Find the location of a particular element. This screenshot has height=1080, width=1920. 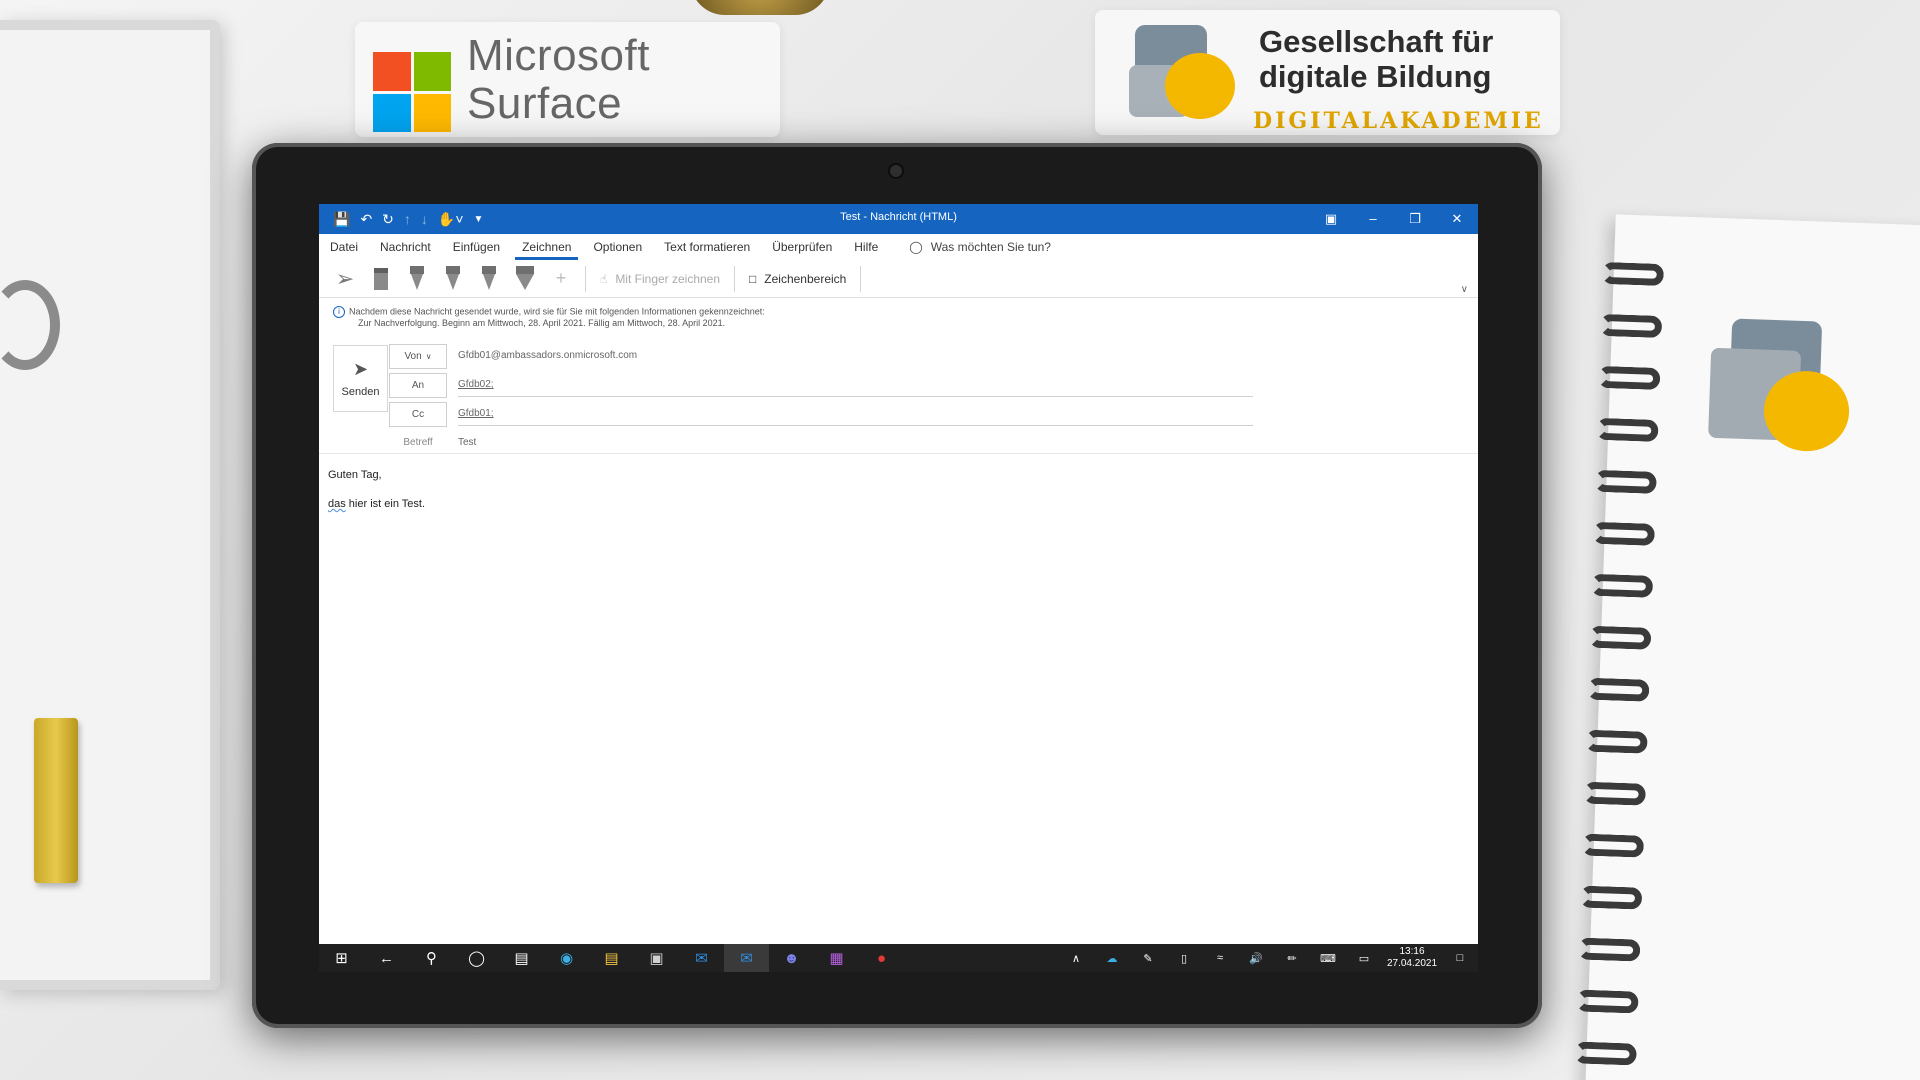

clock: 13:16 27.04.2021 is located at coordinates (1412, 958).